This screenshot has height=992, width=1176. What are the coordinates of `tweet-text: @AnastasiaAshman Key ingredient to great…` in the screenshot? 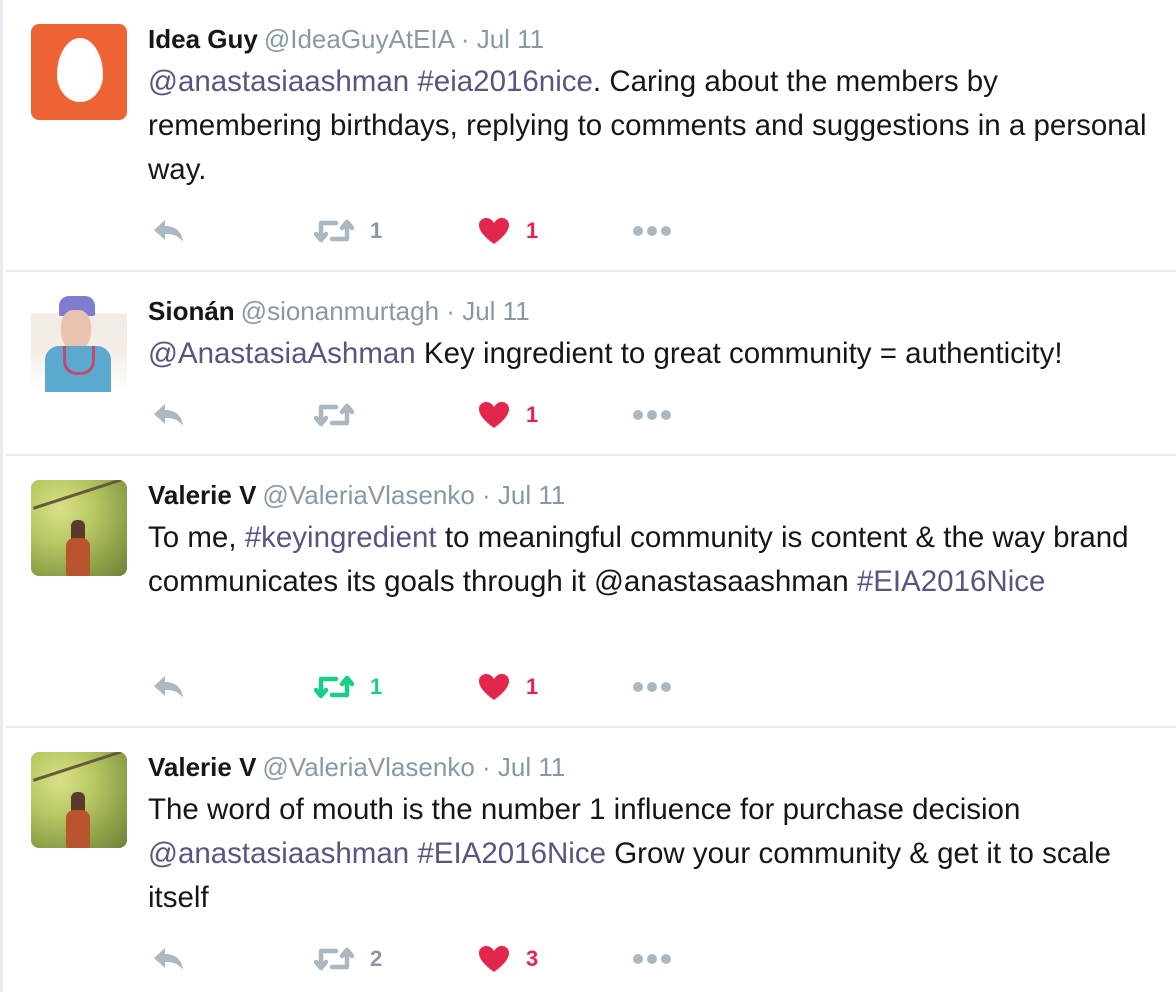 It's located at (653, 354).